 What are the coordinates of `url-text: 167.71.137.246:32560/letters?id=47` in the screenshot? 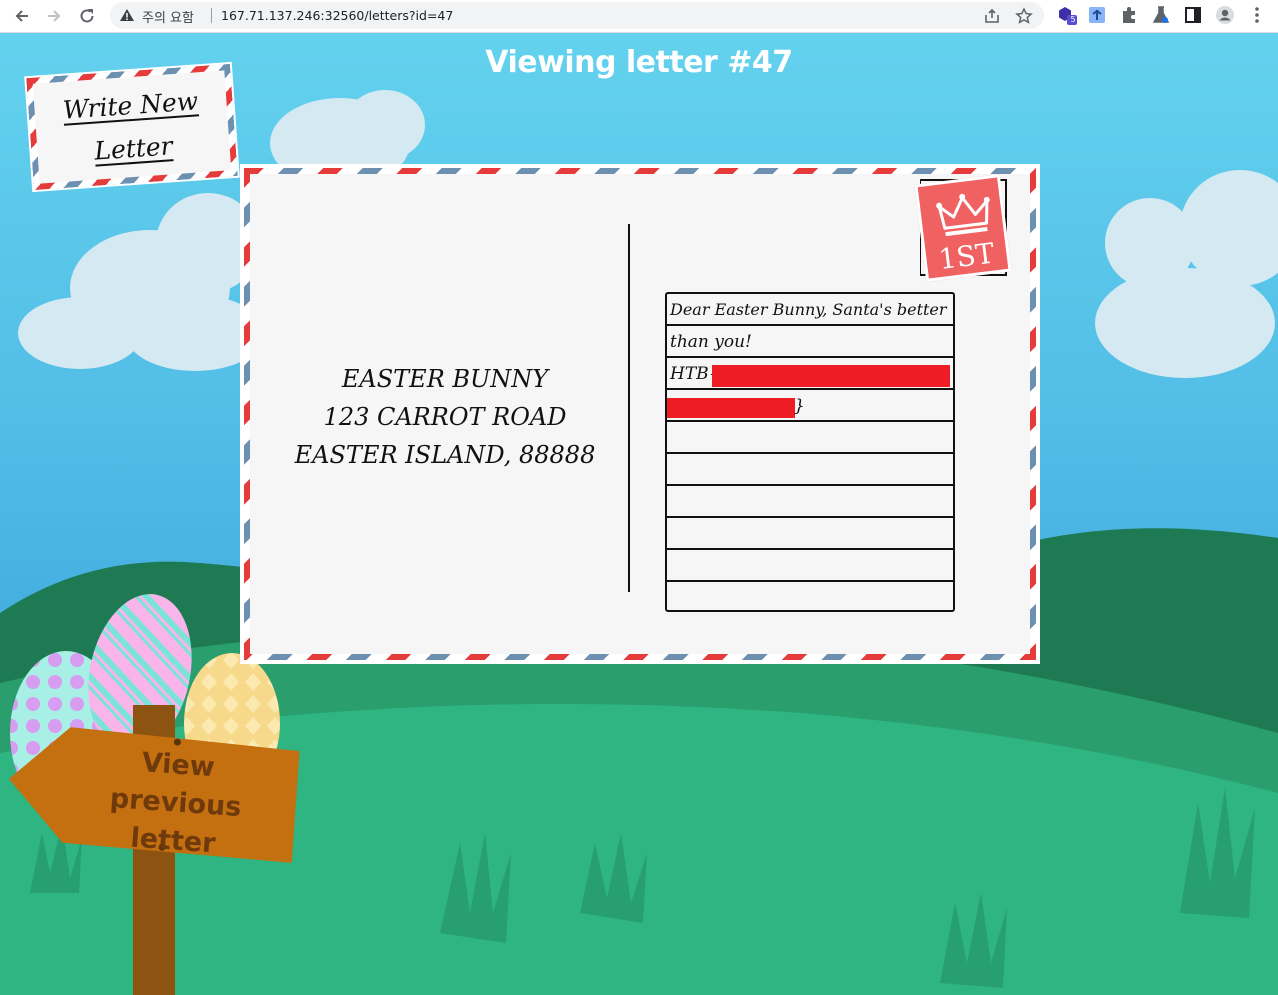 It's located at (337, 15).